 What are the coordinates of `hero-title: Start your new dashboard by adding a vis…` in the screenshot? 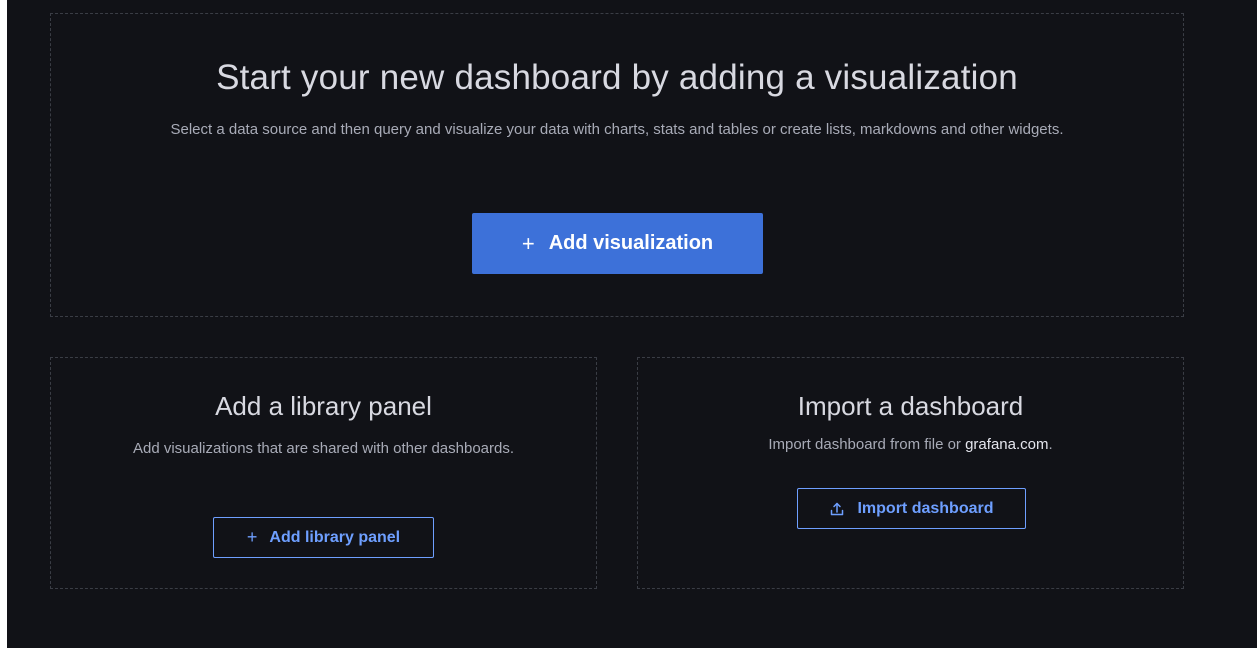 It's located at (617, 77).